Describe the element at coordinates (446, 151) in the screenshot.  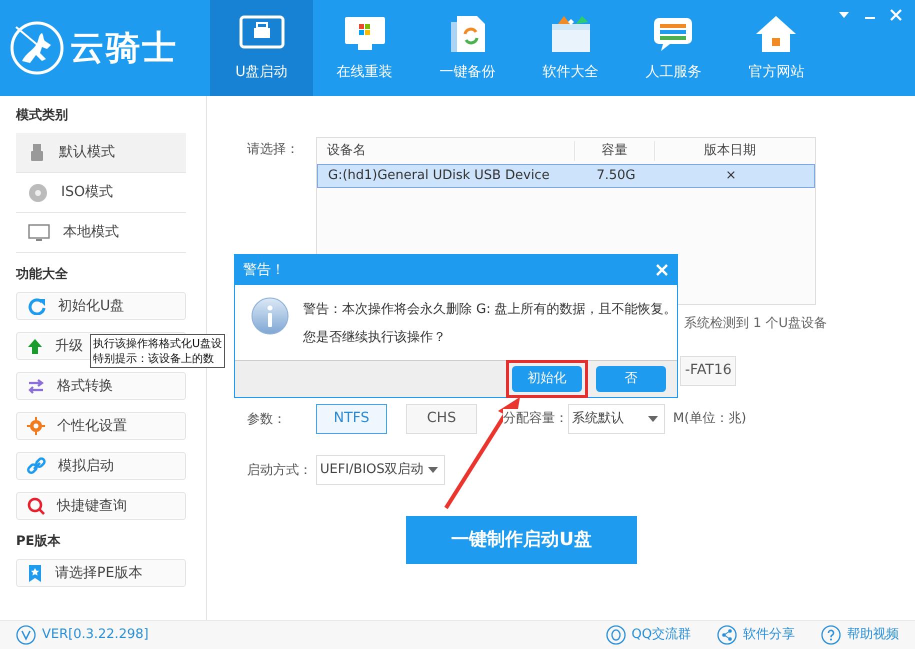
I see `column-header: 设备名` at that location.